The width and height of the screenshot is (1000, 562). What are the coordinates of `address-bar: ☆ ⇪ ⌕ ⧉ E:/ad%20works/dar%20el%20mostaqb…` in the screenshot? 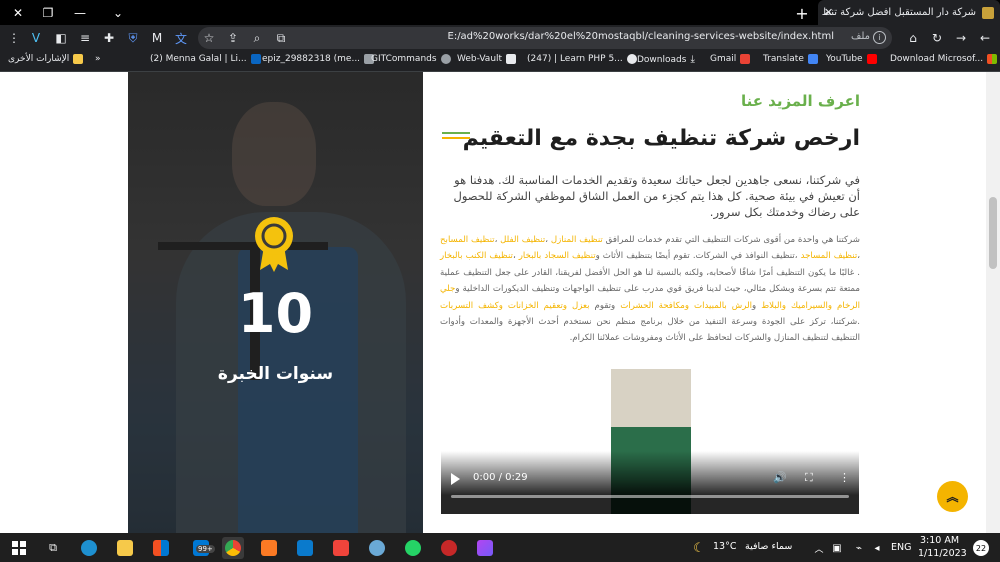 It's located at (545, 38).